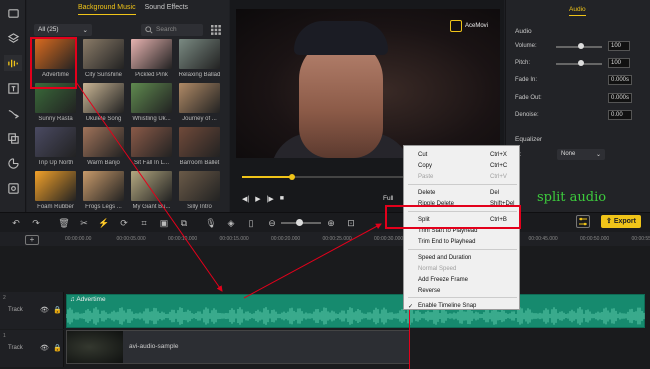 The image size is (650, 369). What do you see at coordinates (447, 306) in the screenshot?
I see `menu-item-enable-timeline-snap: Enable Timeline Snap` at bounding box center [447, 306].